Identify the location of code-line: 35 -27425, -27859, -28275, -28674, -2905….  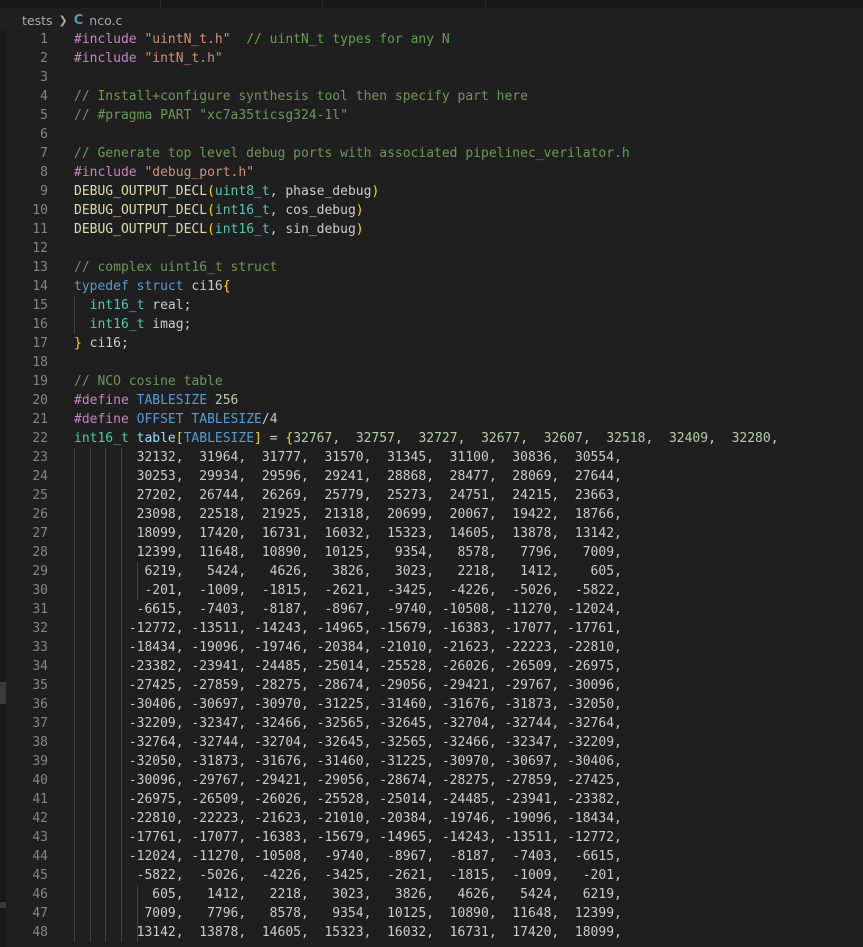
(431, 685).